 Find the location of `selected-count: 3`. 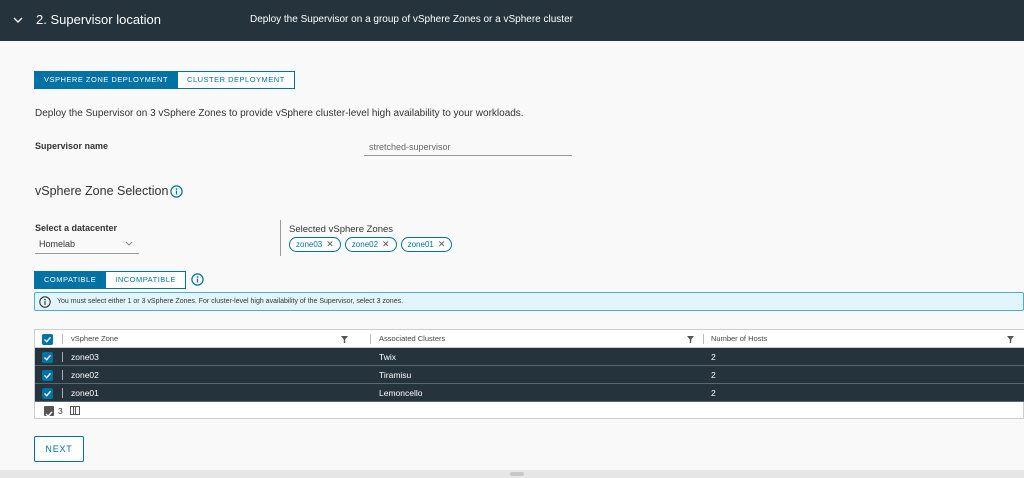

selected-count: 3 is located at coordinates (60, 411).